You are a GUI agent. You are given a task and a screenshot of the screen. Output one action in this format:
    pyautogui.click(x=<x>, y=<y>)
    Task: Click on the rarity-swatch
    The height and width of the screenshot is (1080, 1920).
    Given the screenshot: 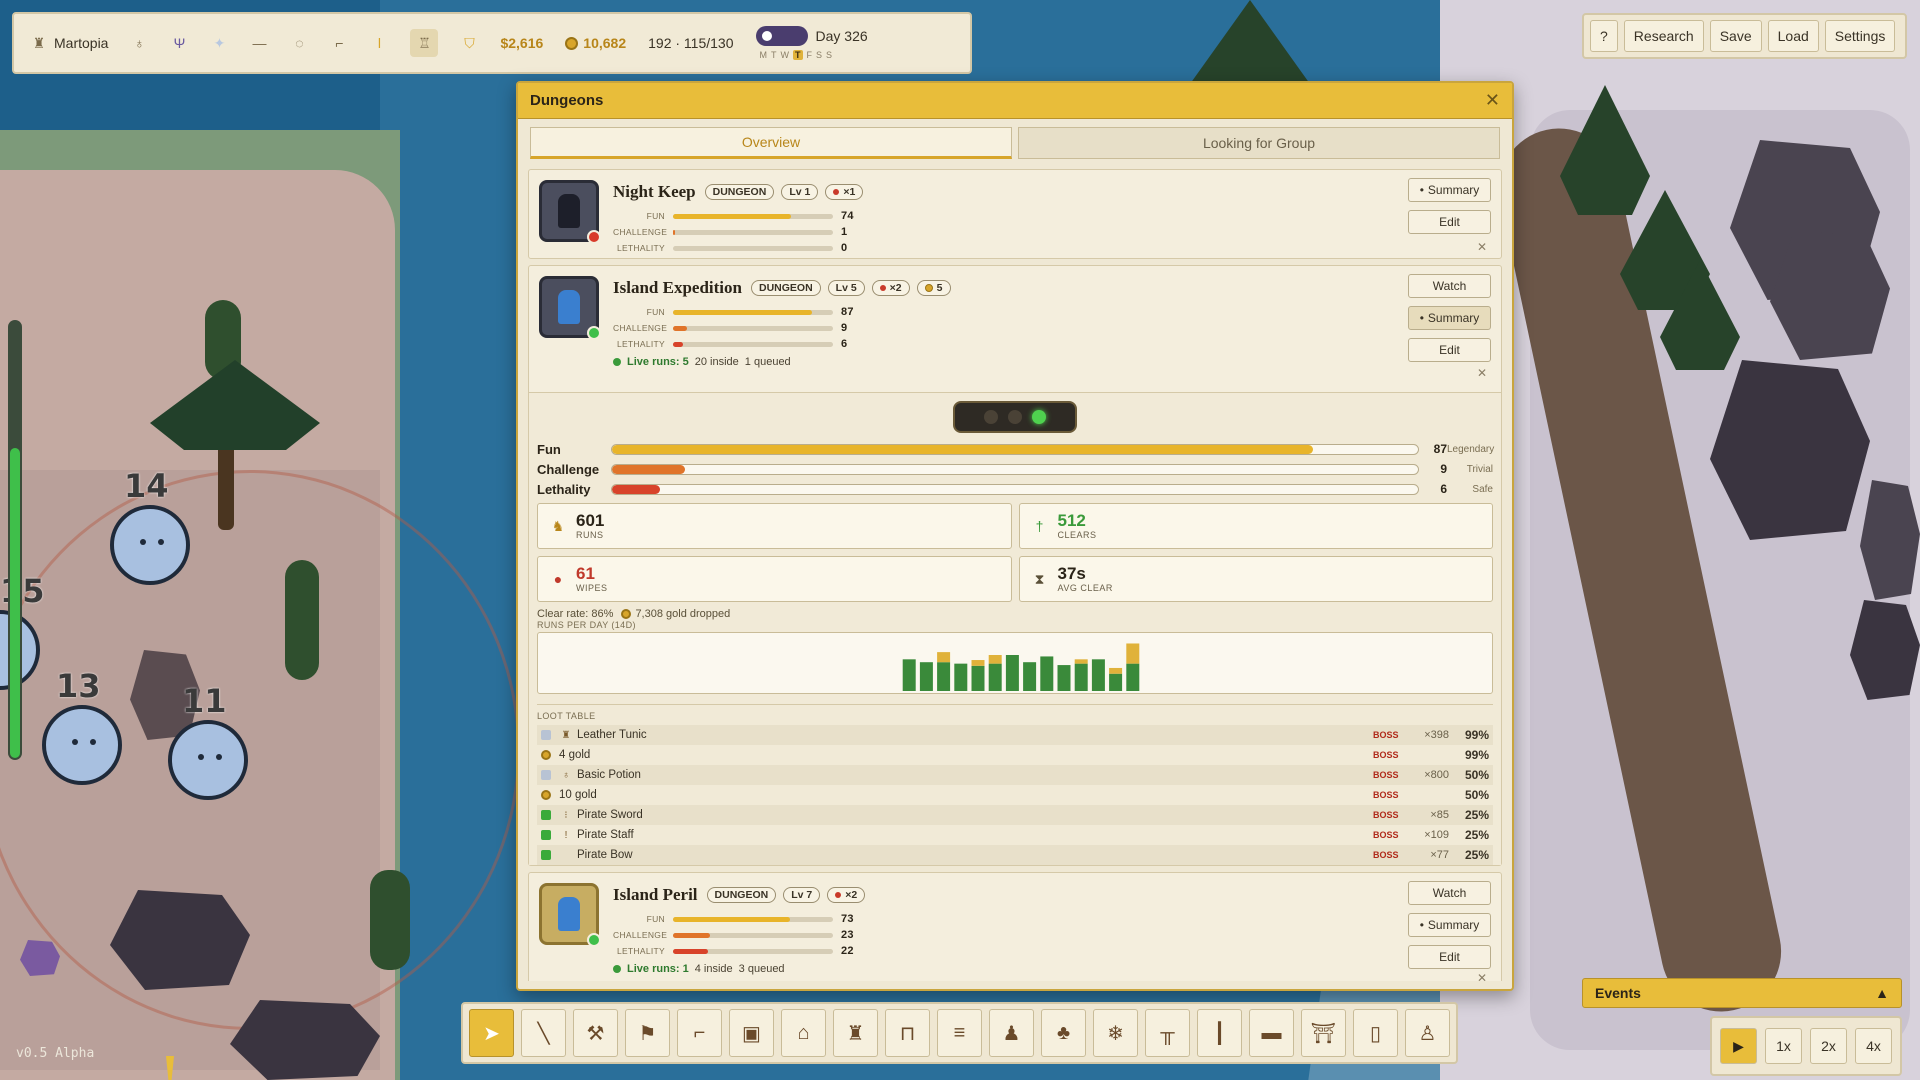 What is the action you would take?
    pyautogui.click(x=546, y=735)
    